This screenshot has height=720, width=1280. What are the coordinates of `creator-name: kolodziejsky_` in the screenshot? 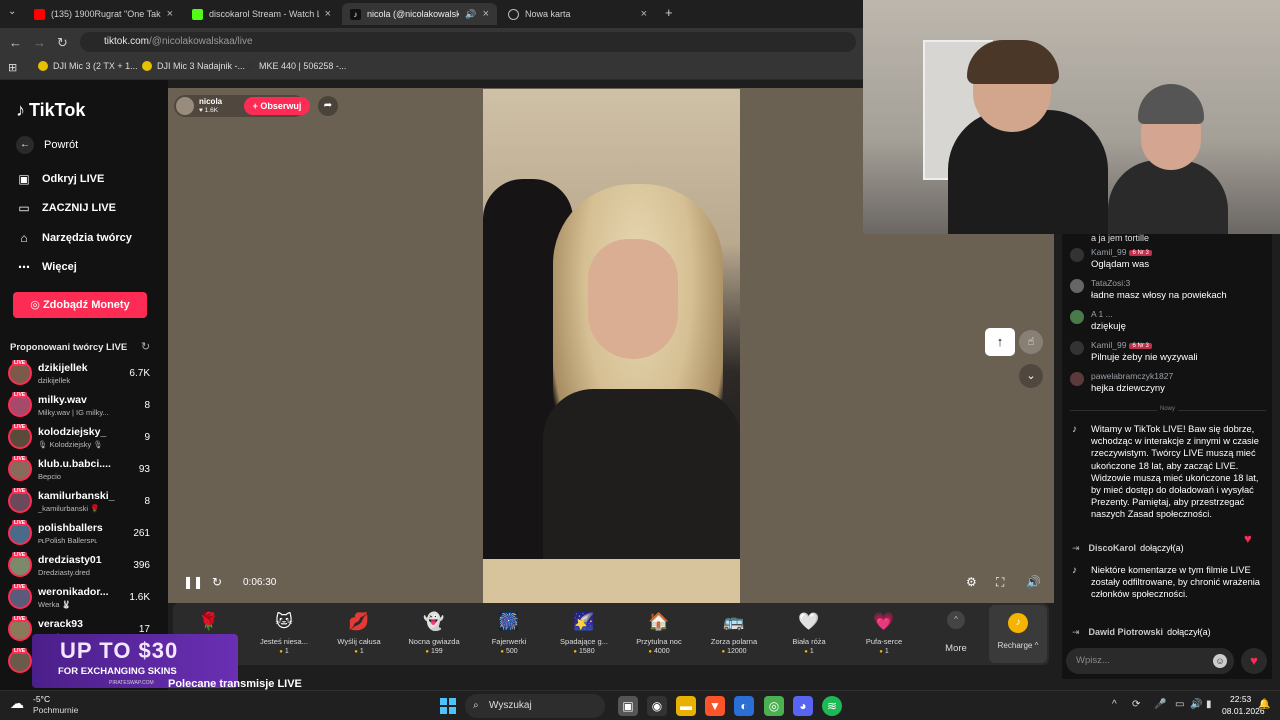 It's located at (72, 432).